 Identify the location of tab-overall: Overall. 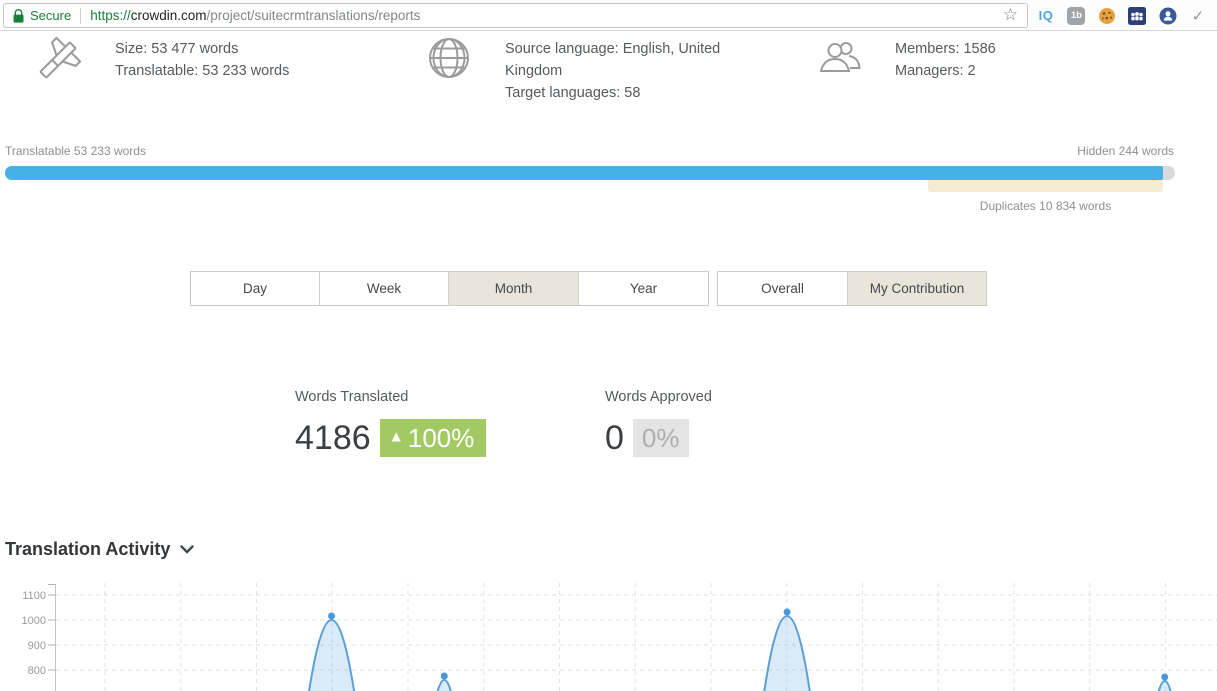
(783, 288).